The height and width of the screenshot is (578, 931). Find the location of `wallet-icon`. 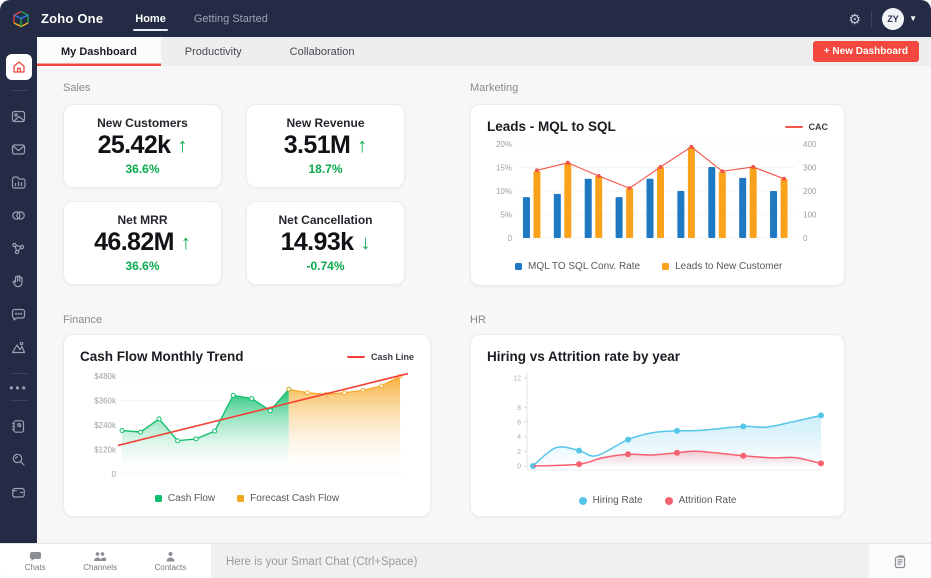

wallet-icon is located at coordinates (18, 492).